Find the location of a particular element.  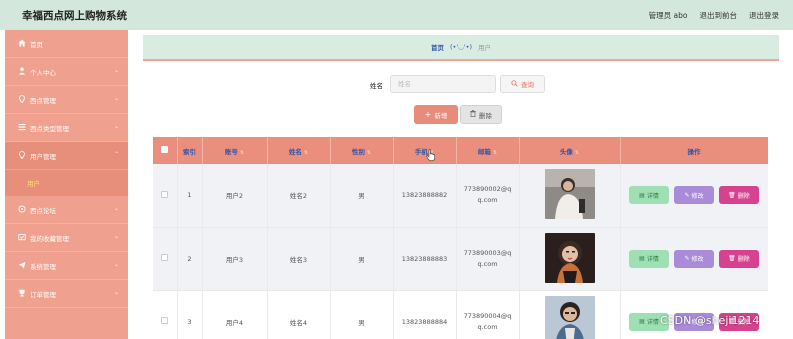

plus-icon: + is located at coordinates (428, 114).